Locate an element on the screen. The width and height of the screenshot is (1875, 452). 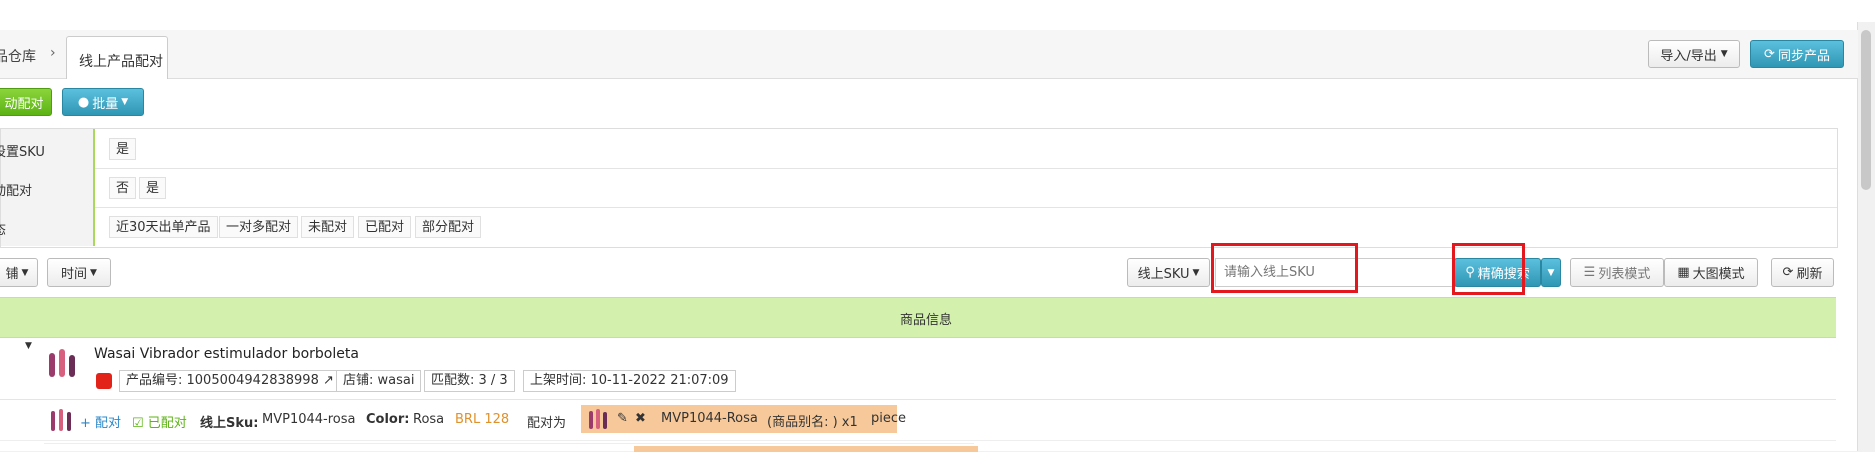
filter-label: 动配对 is located at coordinates (47, 187).